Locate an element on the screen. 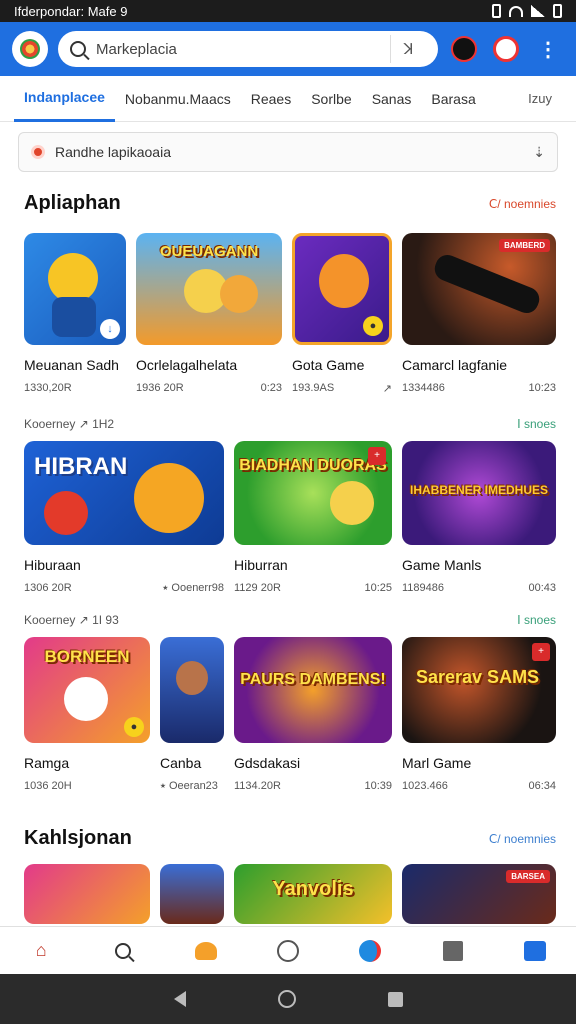 This screenshot has width=576, height=1024. search-nav-icon is located at coordinates (123, 951).